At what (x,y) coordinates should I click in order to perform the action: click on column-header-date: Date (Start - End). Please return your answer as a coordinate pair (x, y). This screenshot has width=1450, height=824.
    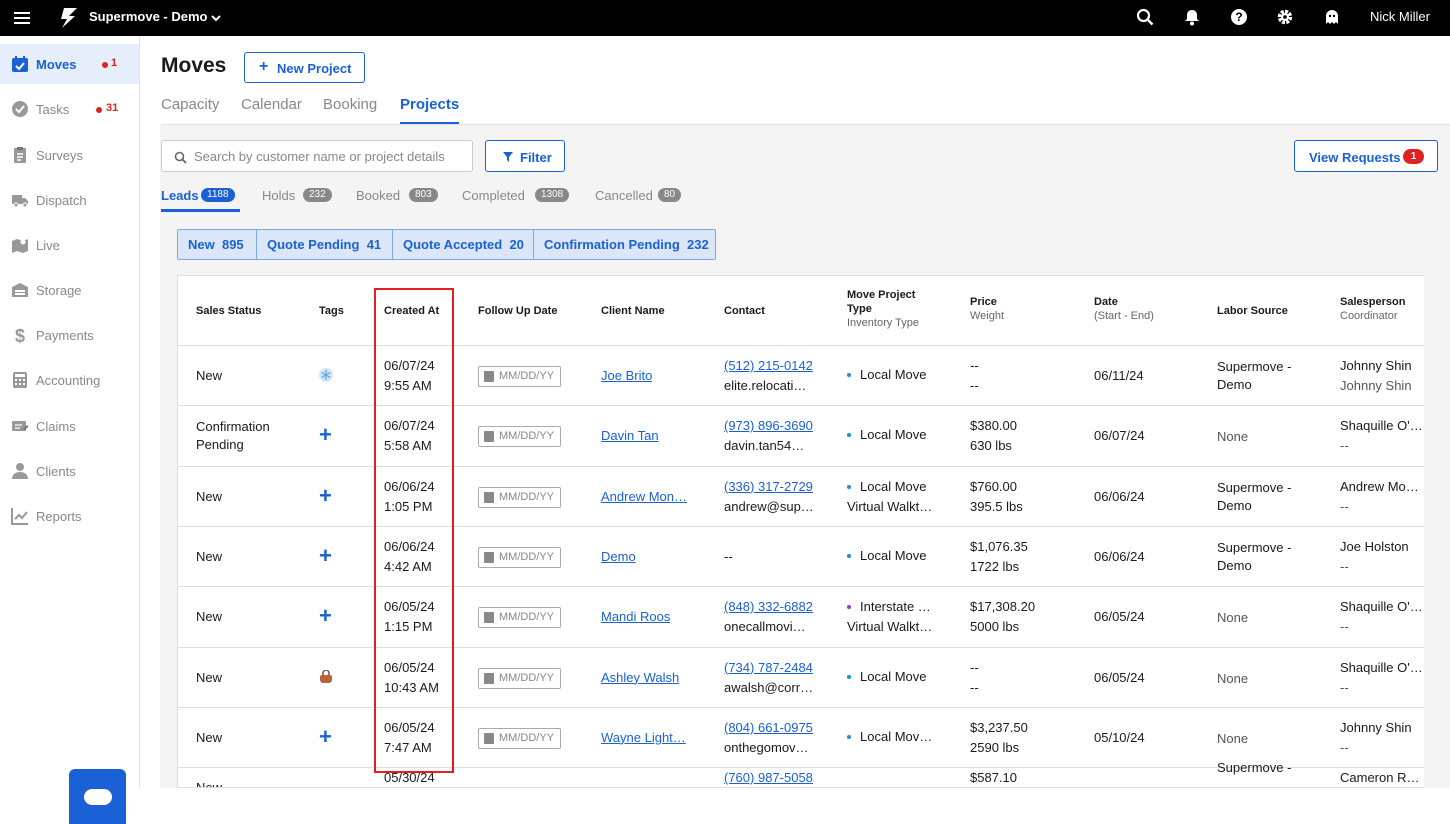
    Looking at the image, I should click on (1124, 309).